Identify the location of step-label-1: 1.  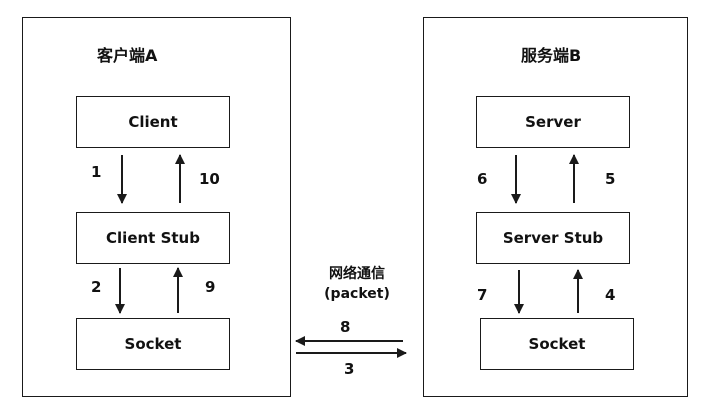
(96, 172).